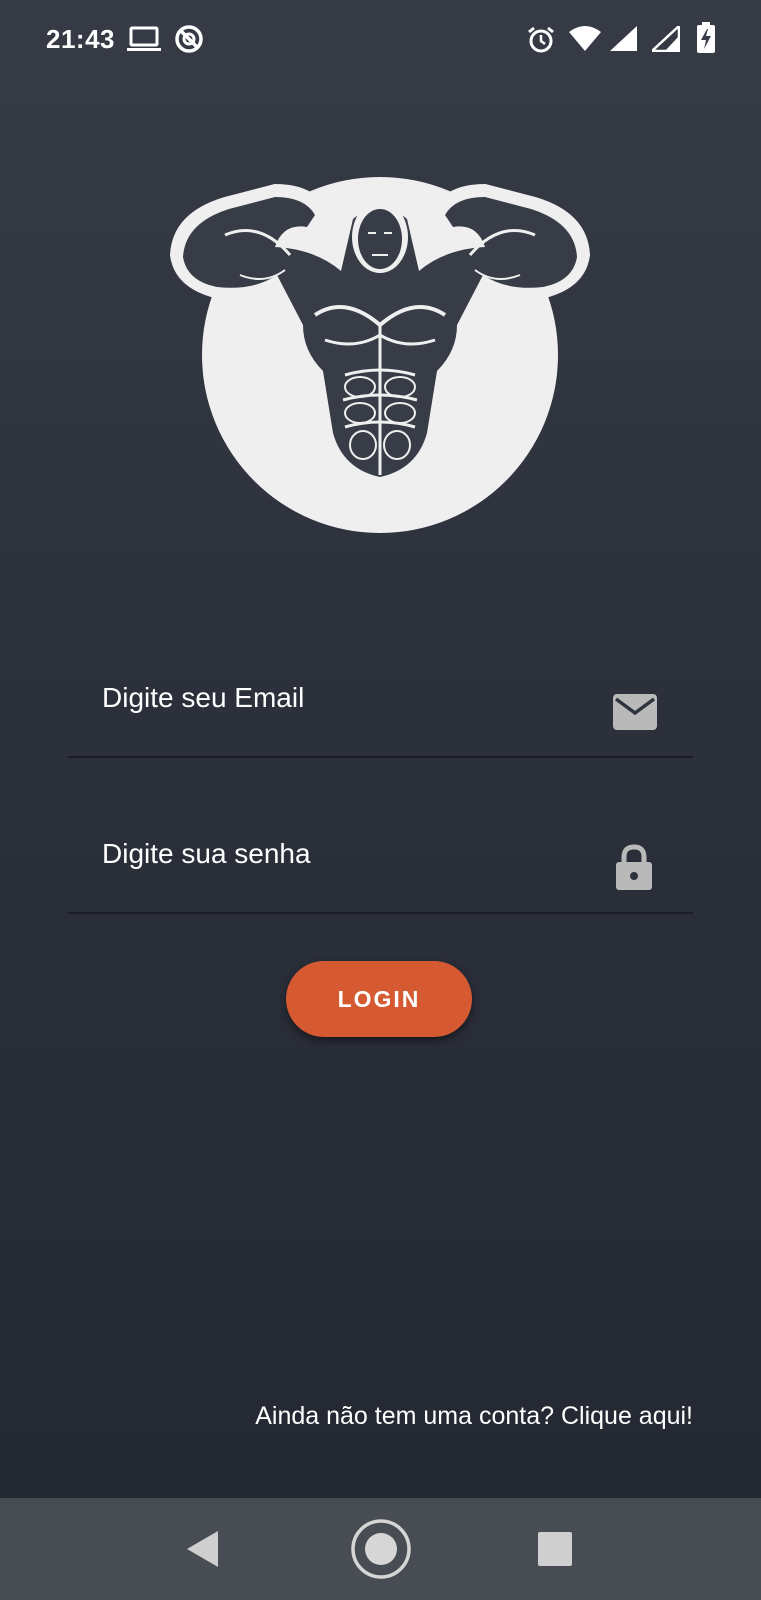  Describe the element at coordinates (380, 40) in the screenshot. I see `status-bar: 21:43` at that location.